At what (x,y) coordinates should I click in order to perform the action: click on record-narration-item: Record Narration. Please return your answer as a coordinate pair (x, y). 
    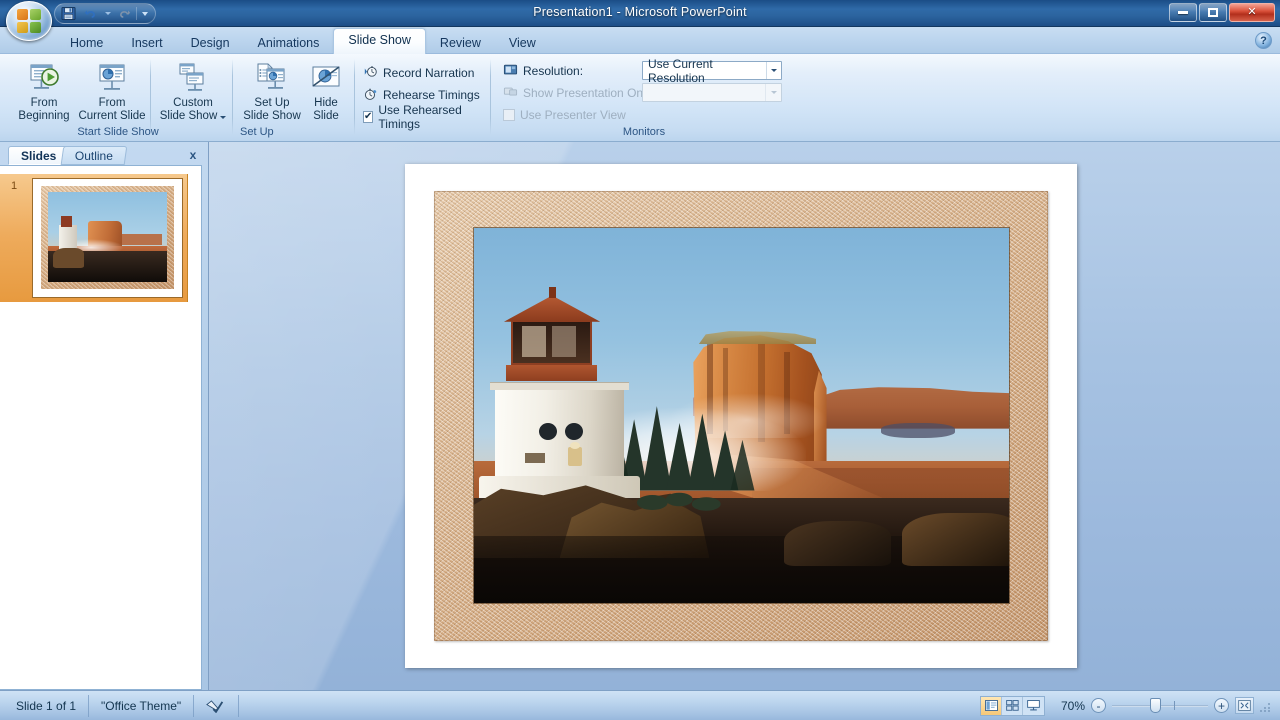
    Looking at the image, I should click on (418, 73).